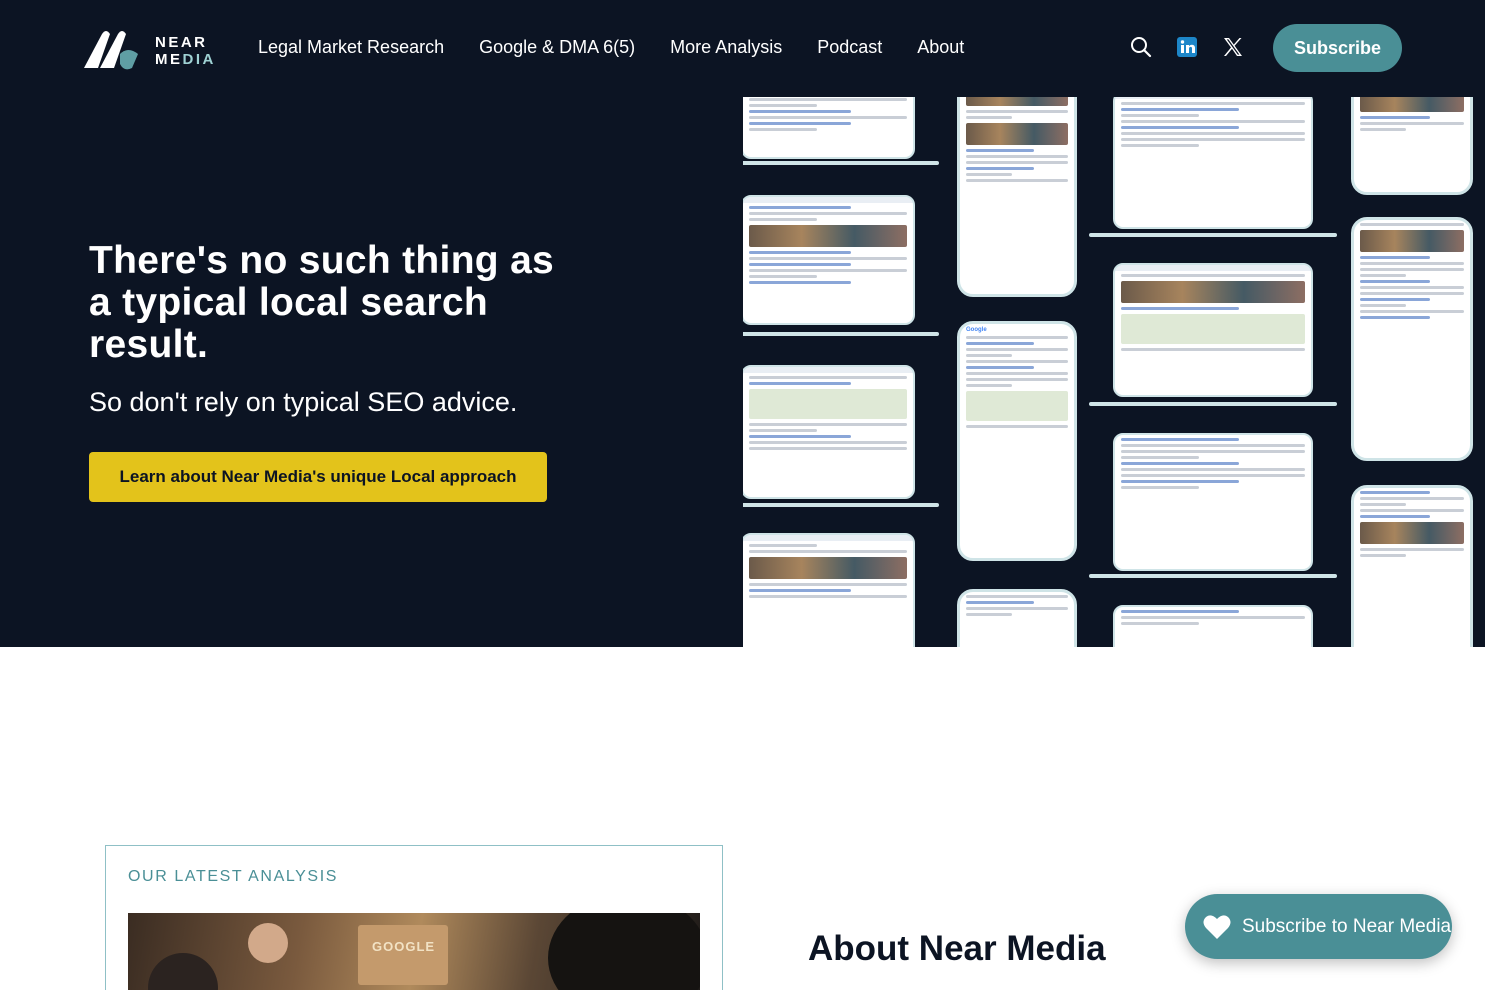  What do you see at coordinates (940, 47) in the screenshot?
I see `nav-about: About` at bounding box center [940, 47].